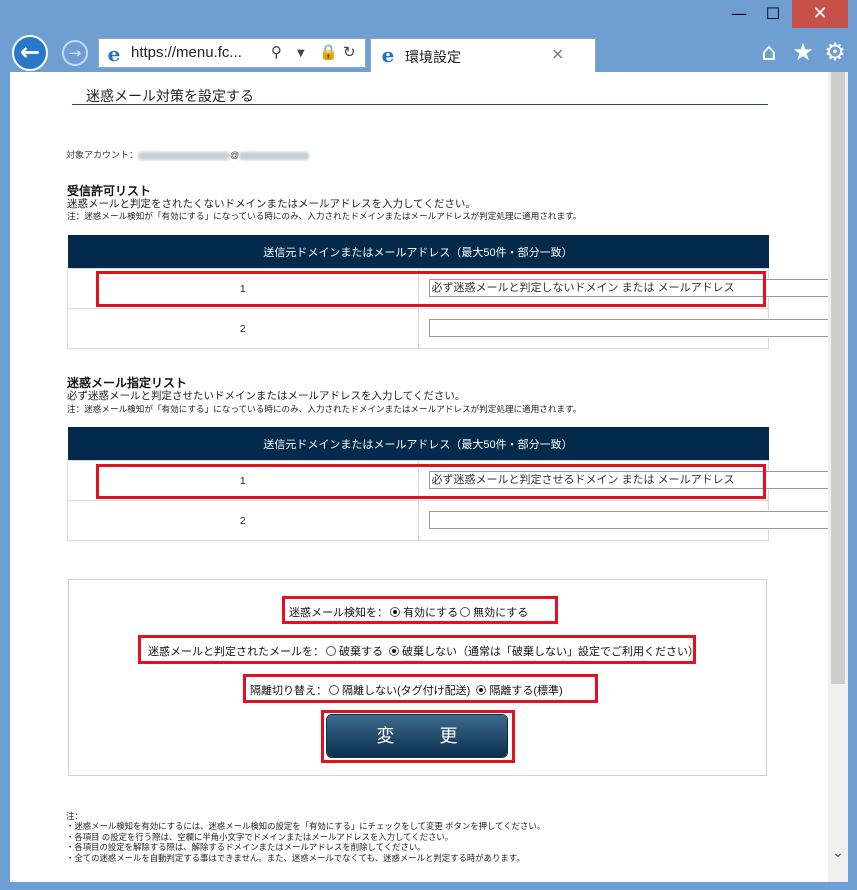 The height and width of the screenshot is (890, 857). What do you see at coordinates (417, 736) in the screenshot?
I see `change-button: 変 更` at bounding box center [417, 736].